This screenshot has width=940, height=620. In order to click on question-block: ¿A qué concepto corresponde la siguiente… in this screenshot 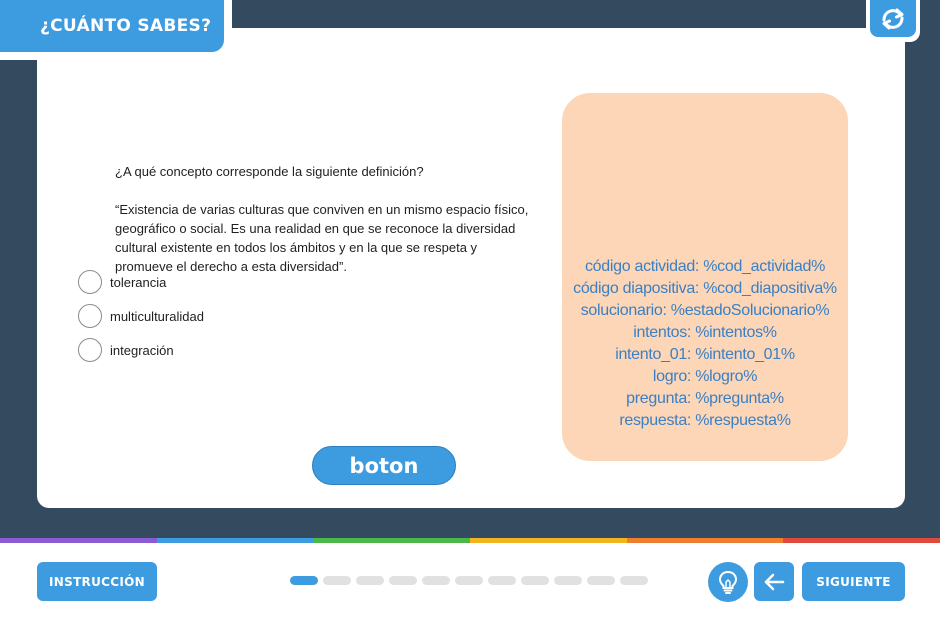, I will do `click(325, 219)`.